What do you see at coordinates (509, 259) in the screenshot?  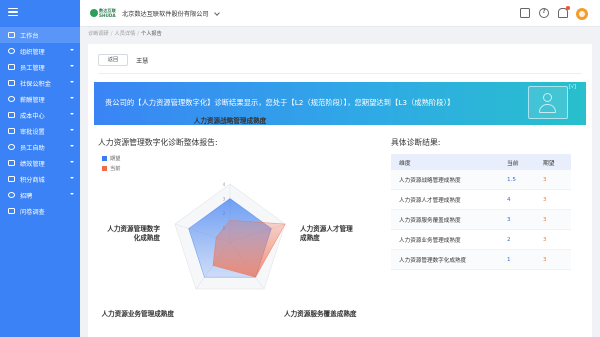 I see `cell-current: 1` at bounding box center [509, 259].